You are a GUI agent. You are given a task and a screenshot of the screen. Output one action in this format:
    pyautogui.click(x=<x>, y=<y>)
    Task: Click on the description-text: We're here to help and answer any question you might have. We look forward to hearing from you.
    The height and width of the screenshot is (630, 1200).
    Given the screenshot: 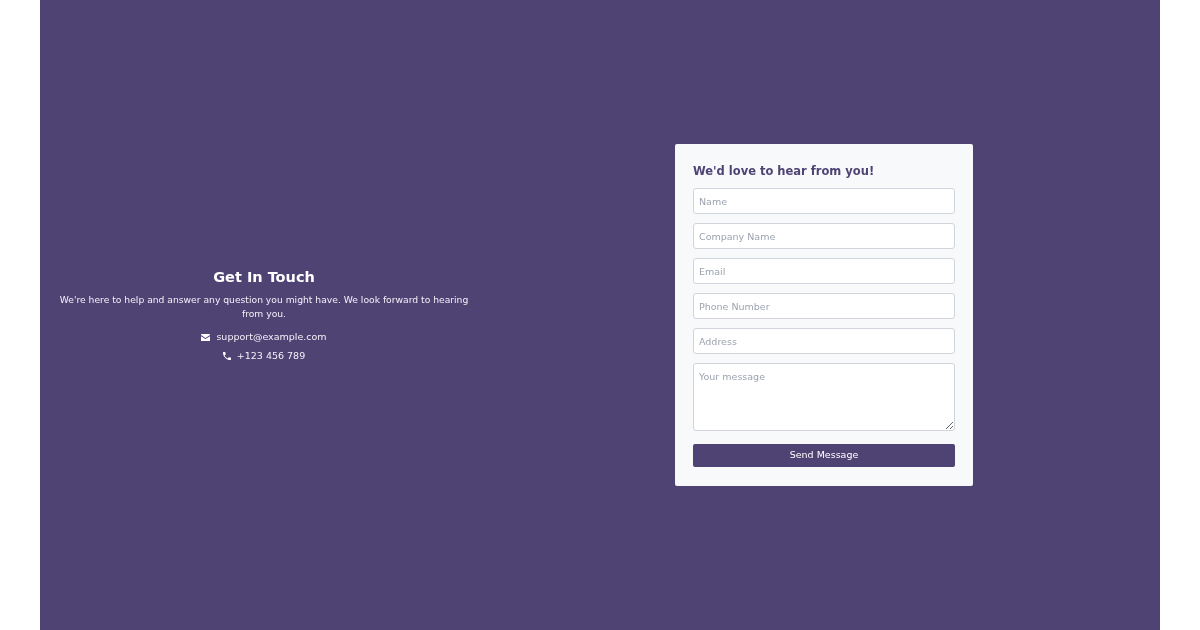 What is the action you would take?
    pyautogui.click(x=264, y=307)
    